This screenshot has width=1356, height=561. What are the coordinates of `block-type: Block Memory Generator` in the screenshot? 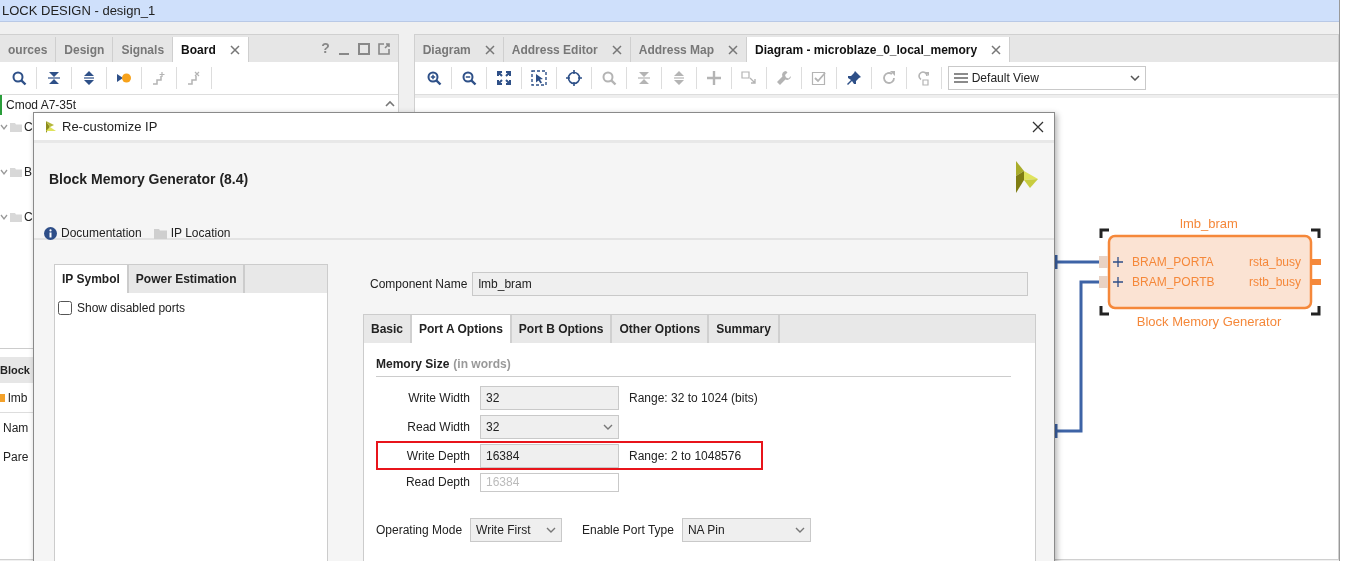 It's located at (1208, 321).